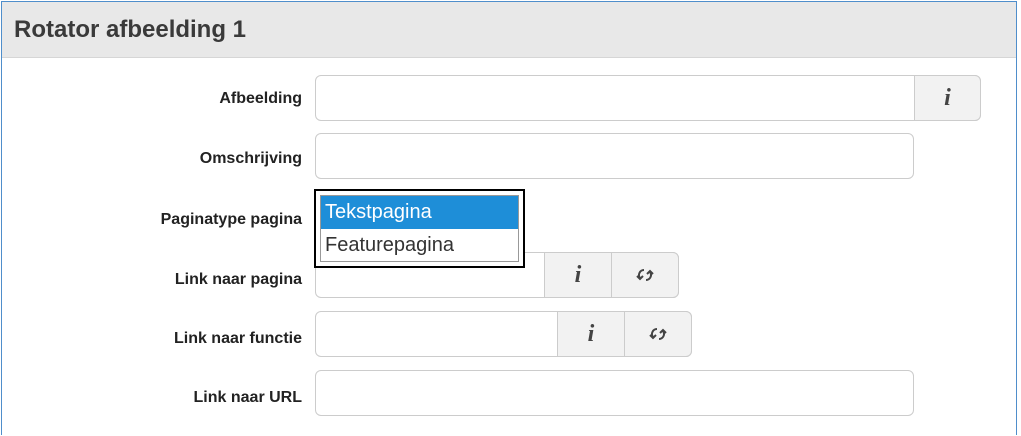 This screenshot has height=436, width=1021. Describe the element at coordinates (614, 393) in the screenshot. I see `link-url-field` at that location.